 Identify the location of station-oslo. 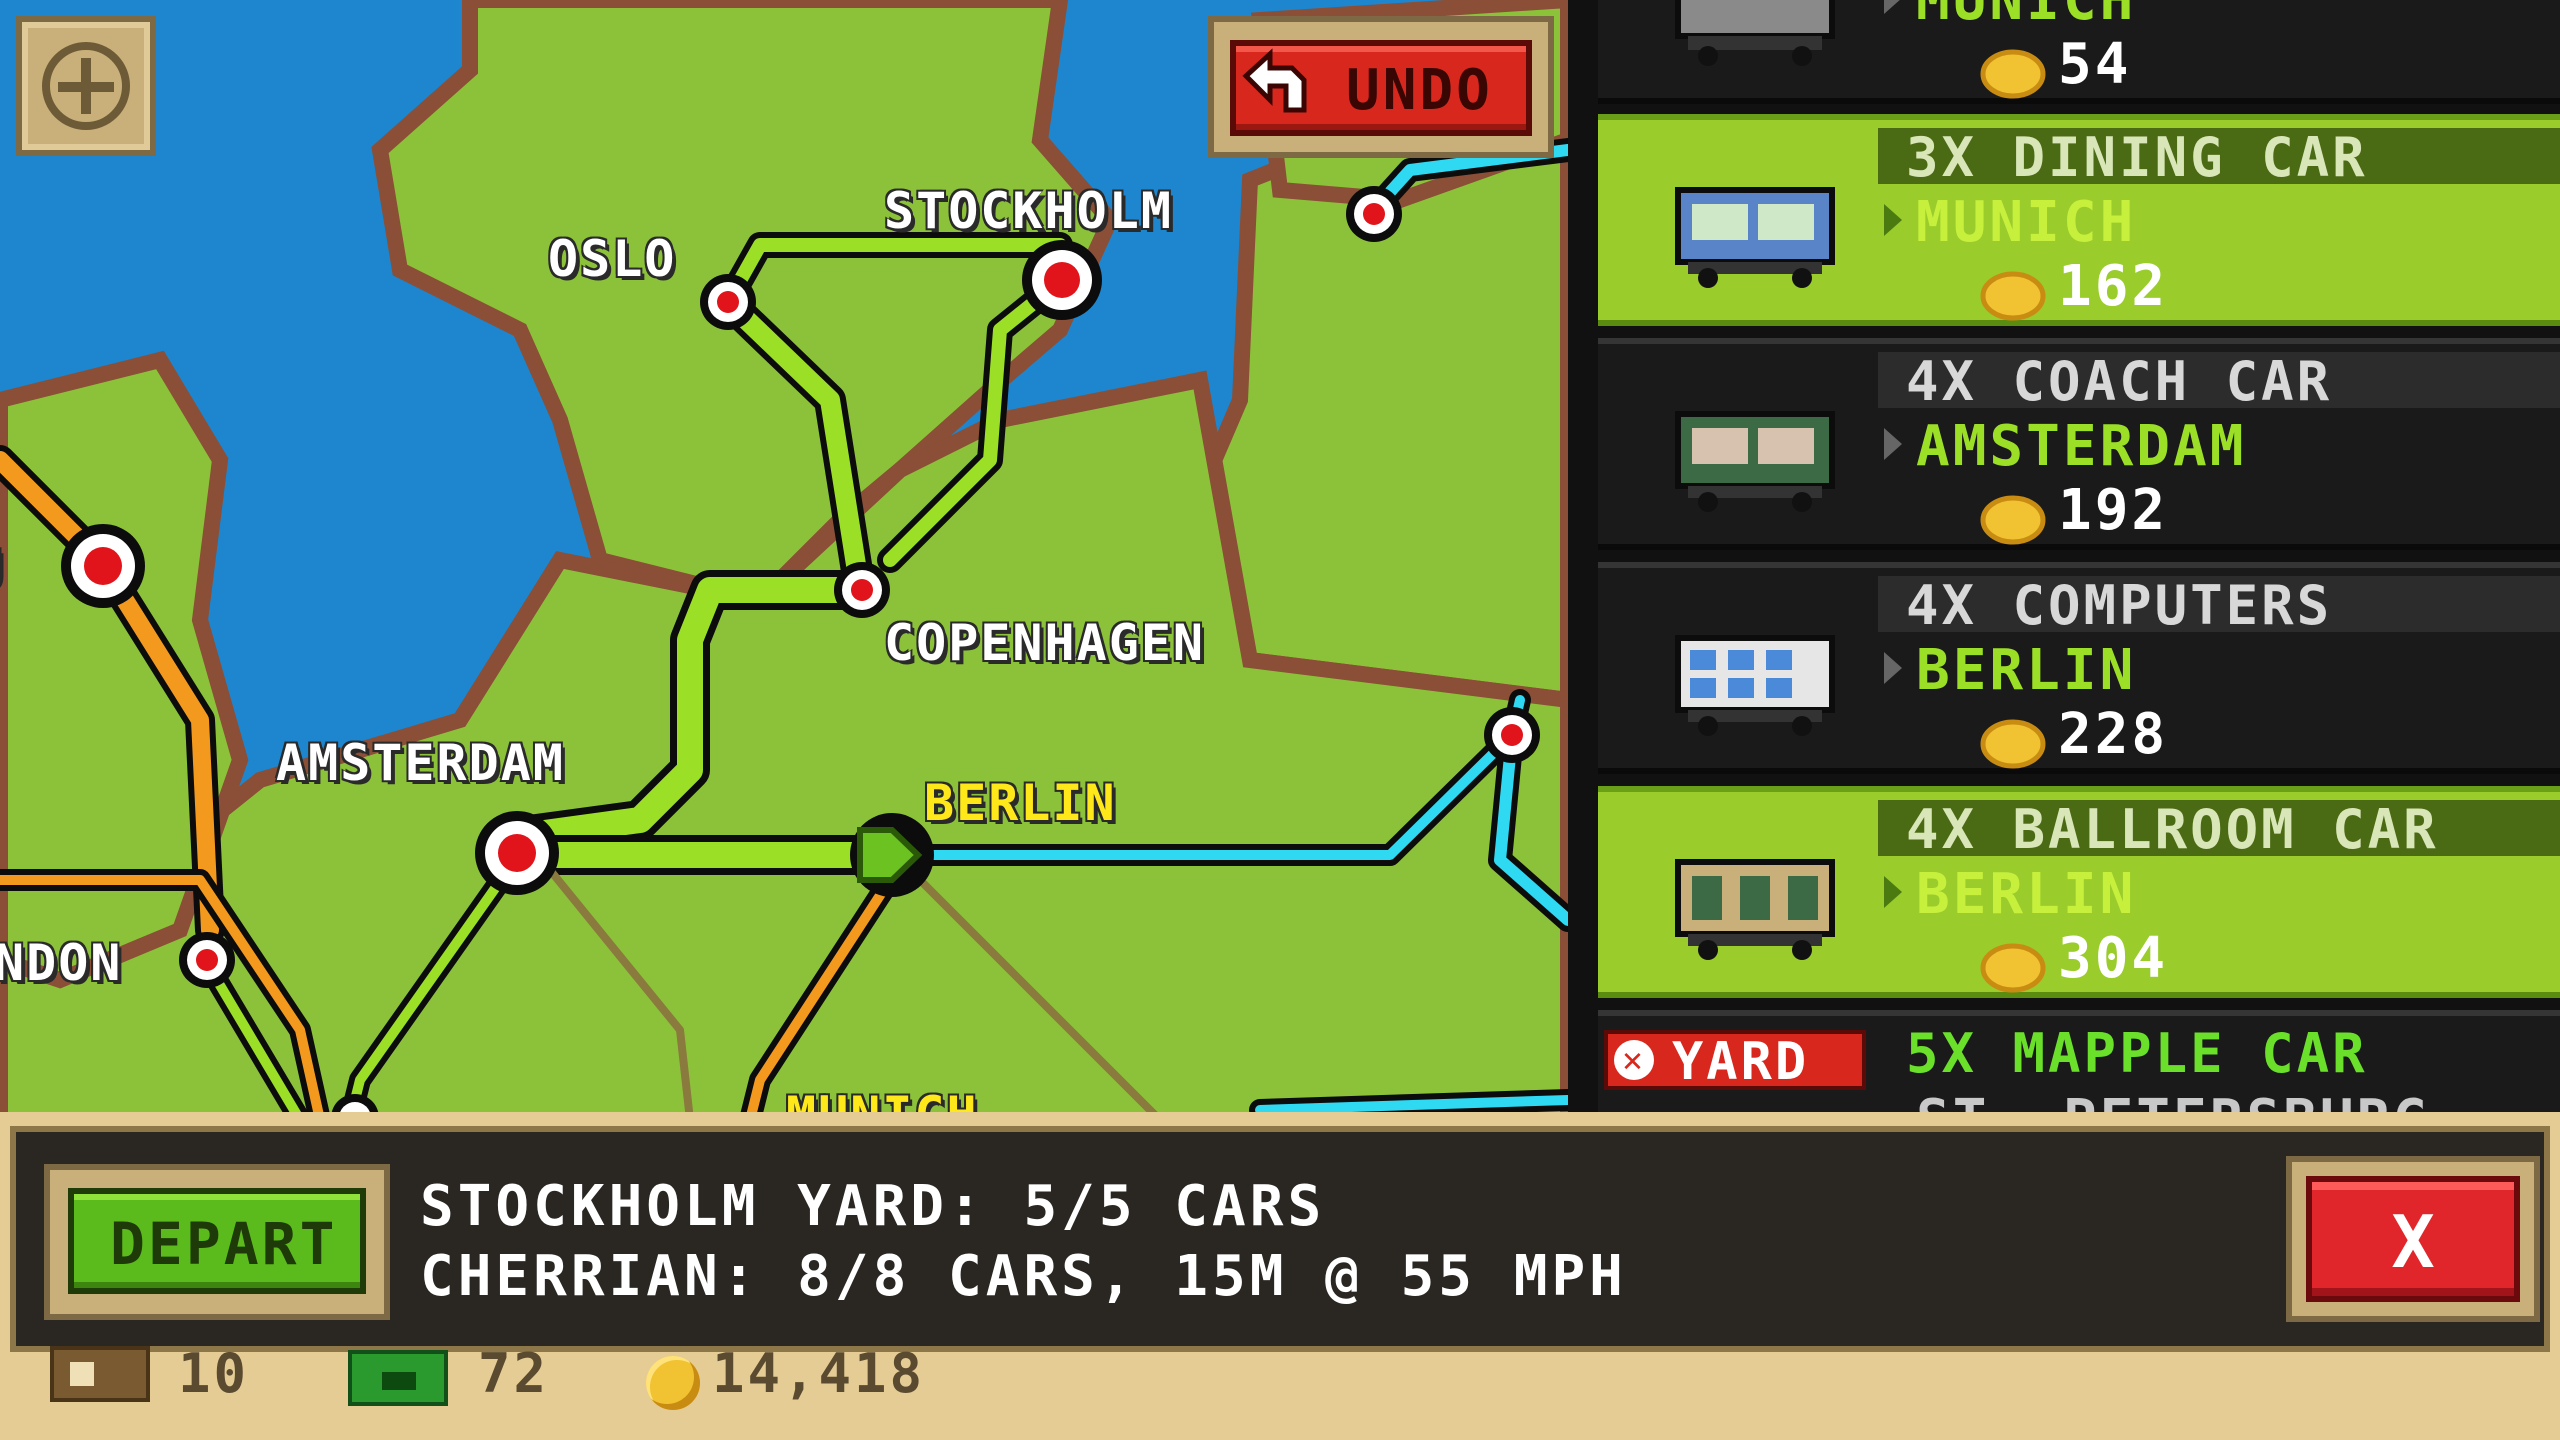
(728, 302).